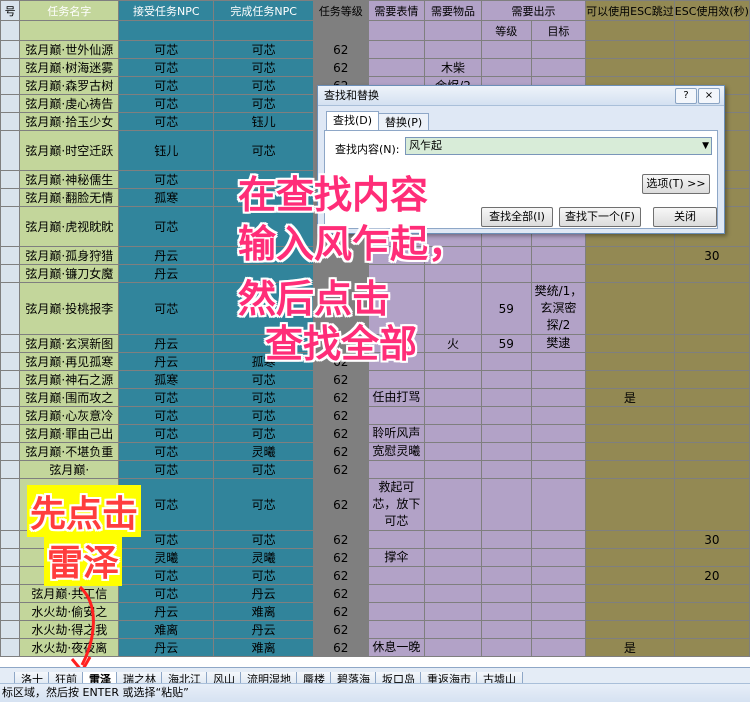  I want to click on tab-replace: 替换(P), so click(404, 122).